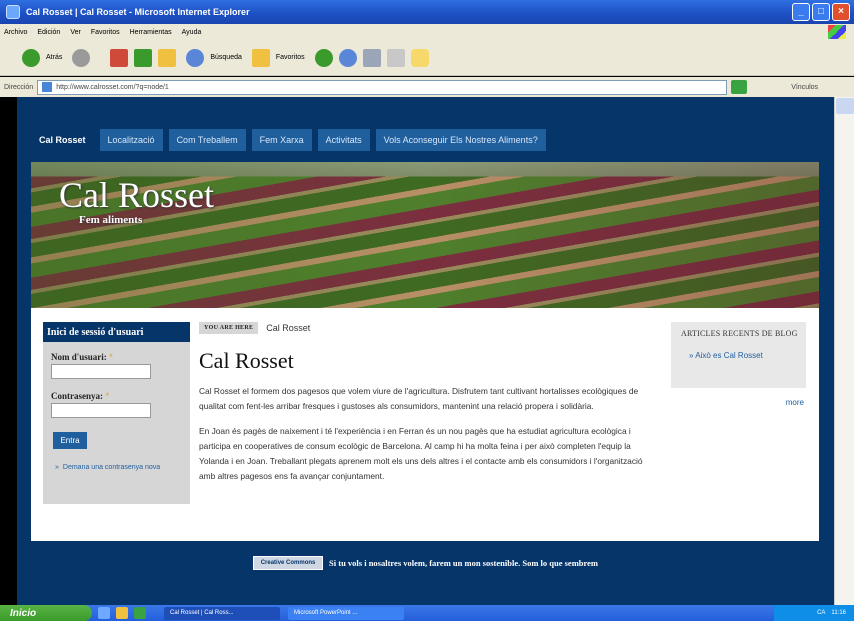 The width and height of the screenshot is (854, 621). I want to click on breadcrumb: YOU ARE HERE Cal Rosset, so click(426, 328).